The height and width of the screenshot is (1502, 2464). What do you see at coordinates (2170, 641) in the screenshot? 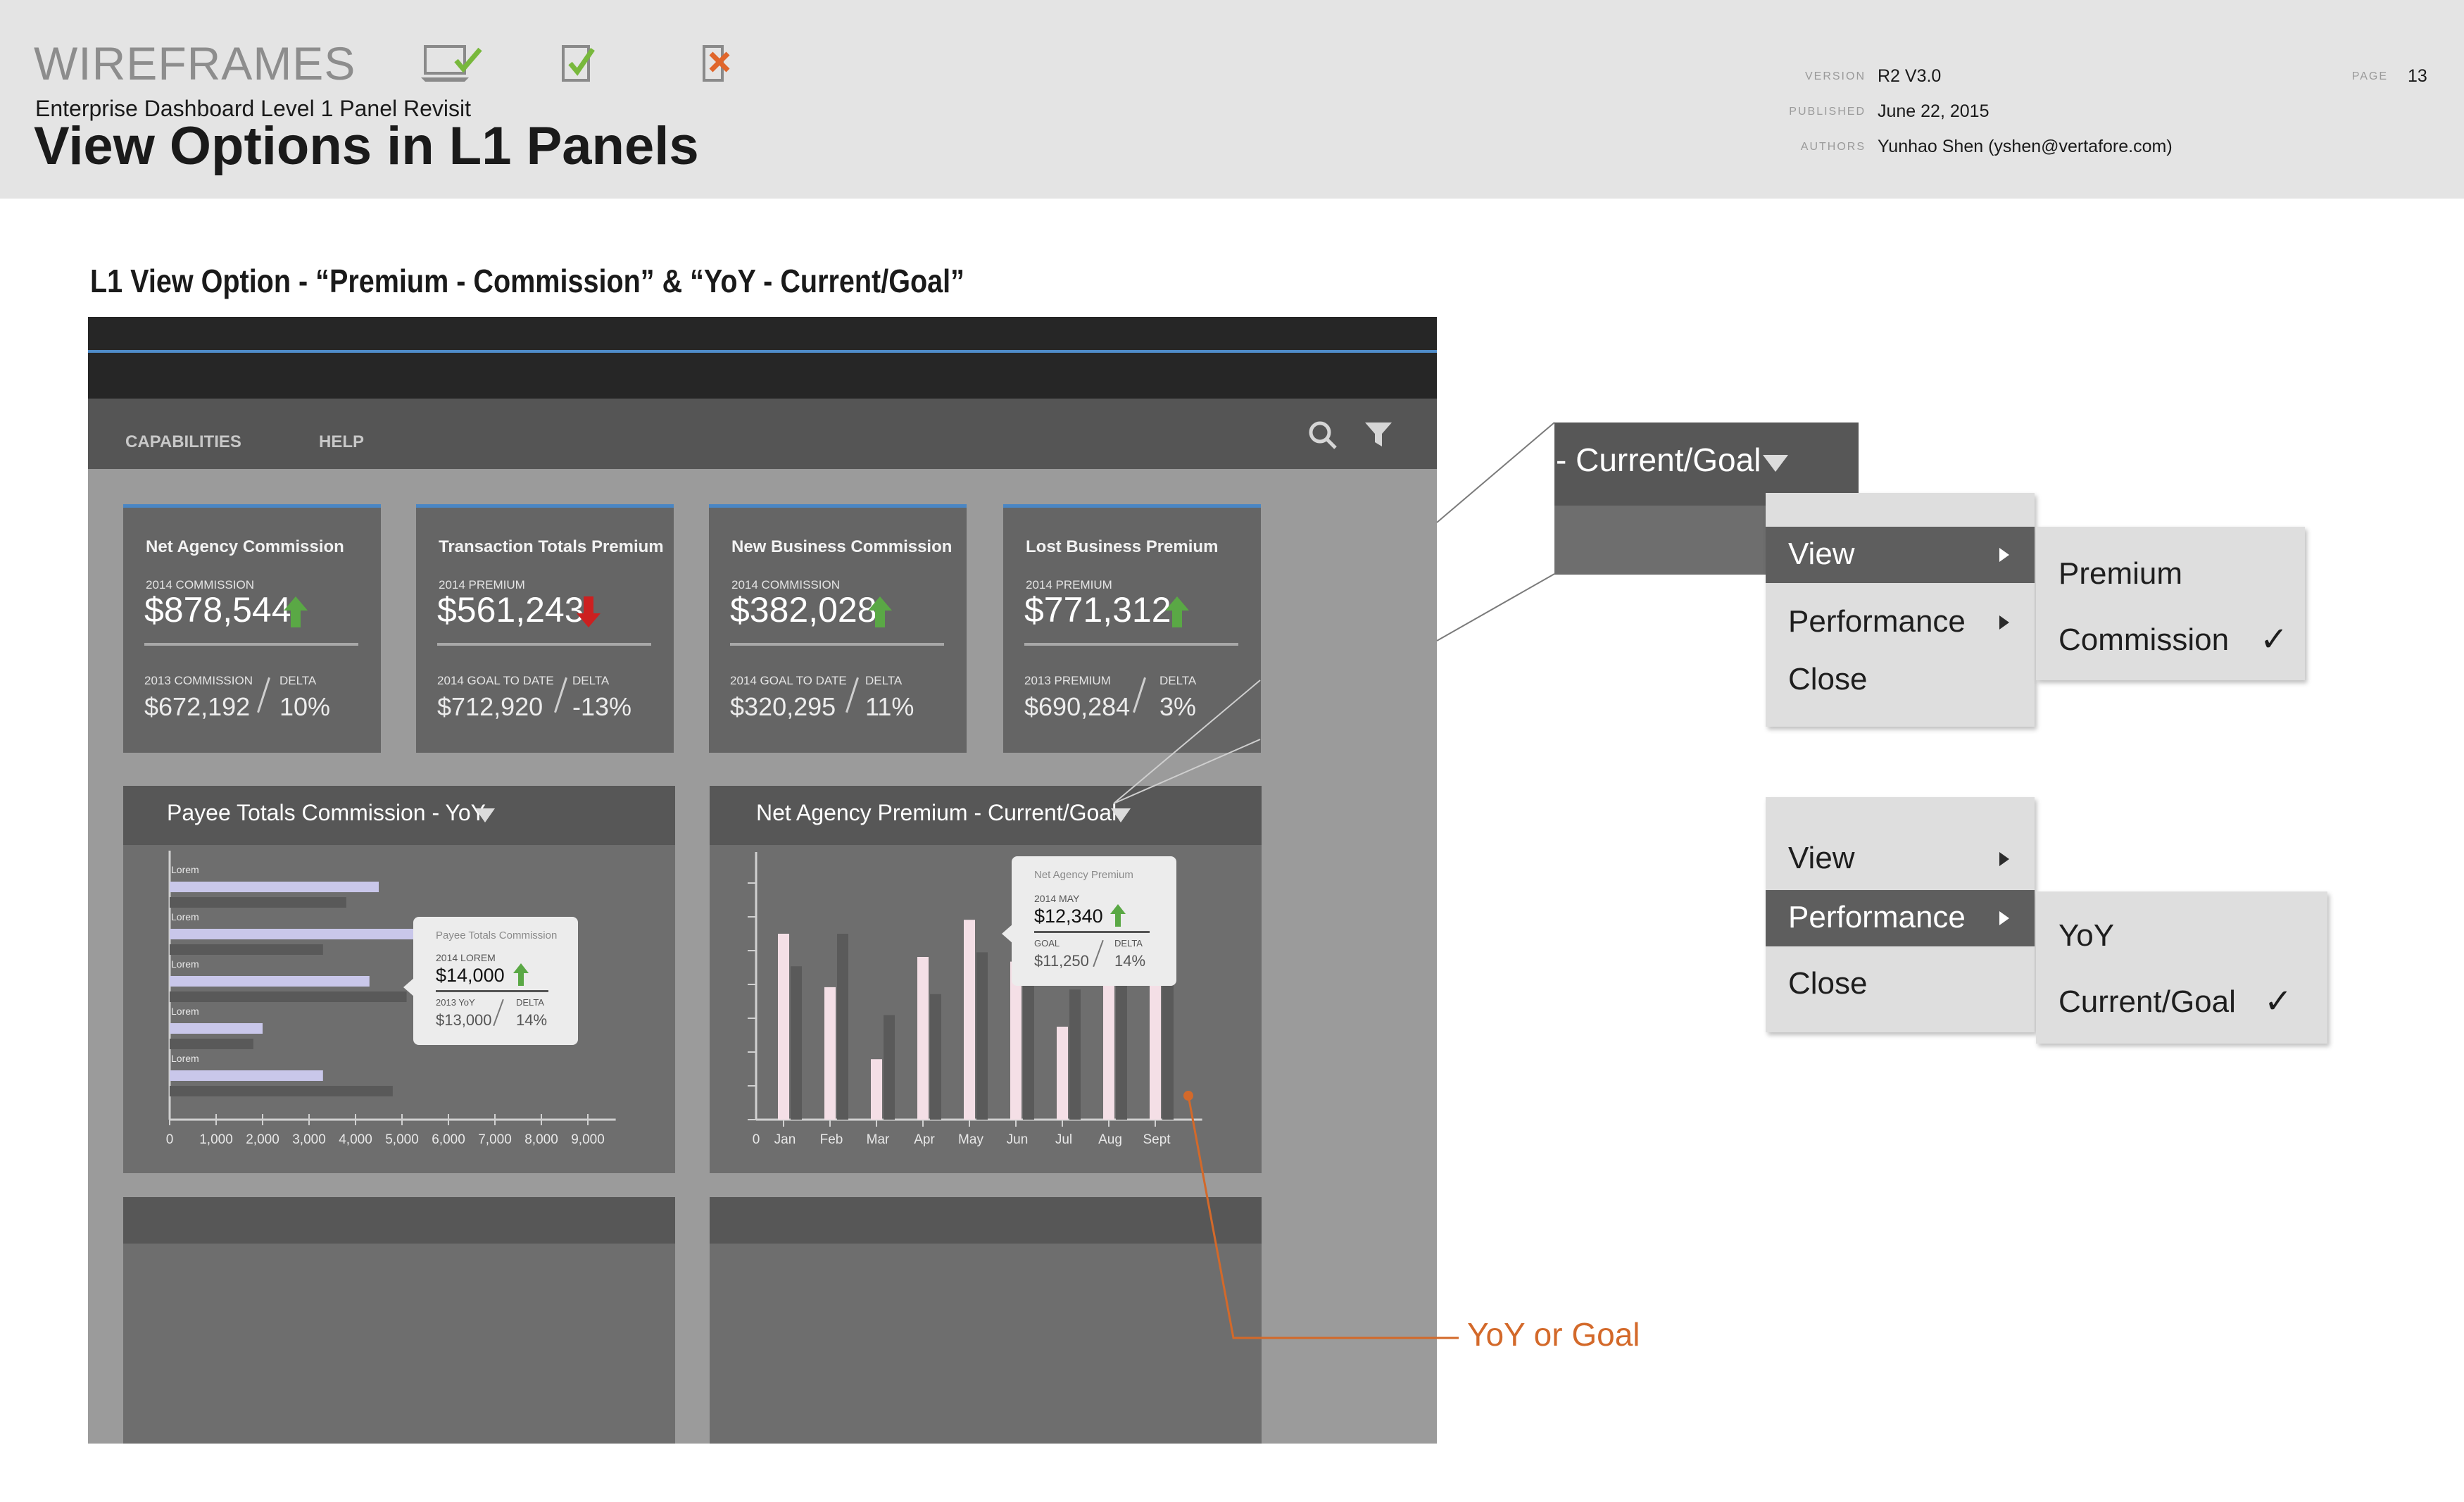
I see `submenu-item-commission: Commission ✓` at bounding box center [2170, 641].